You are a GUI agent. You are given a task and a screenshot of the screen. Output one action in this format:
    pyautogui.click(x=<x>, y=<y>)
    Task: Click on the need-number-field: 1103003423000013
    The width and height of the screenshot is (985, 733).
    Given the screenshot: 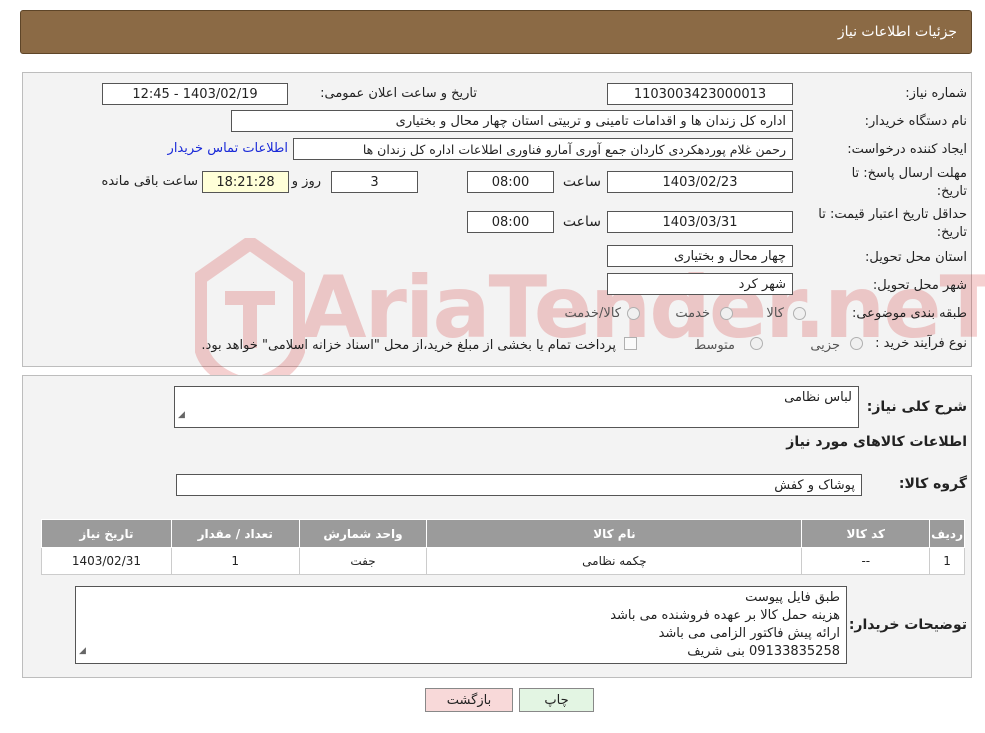 What is the action you would take?
    pyautogui.click(x=700, y=94)
    